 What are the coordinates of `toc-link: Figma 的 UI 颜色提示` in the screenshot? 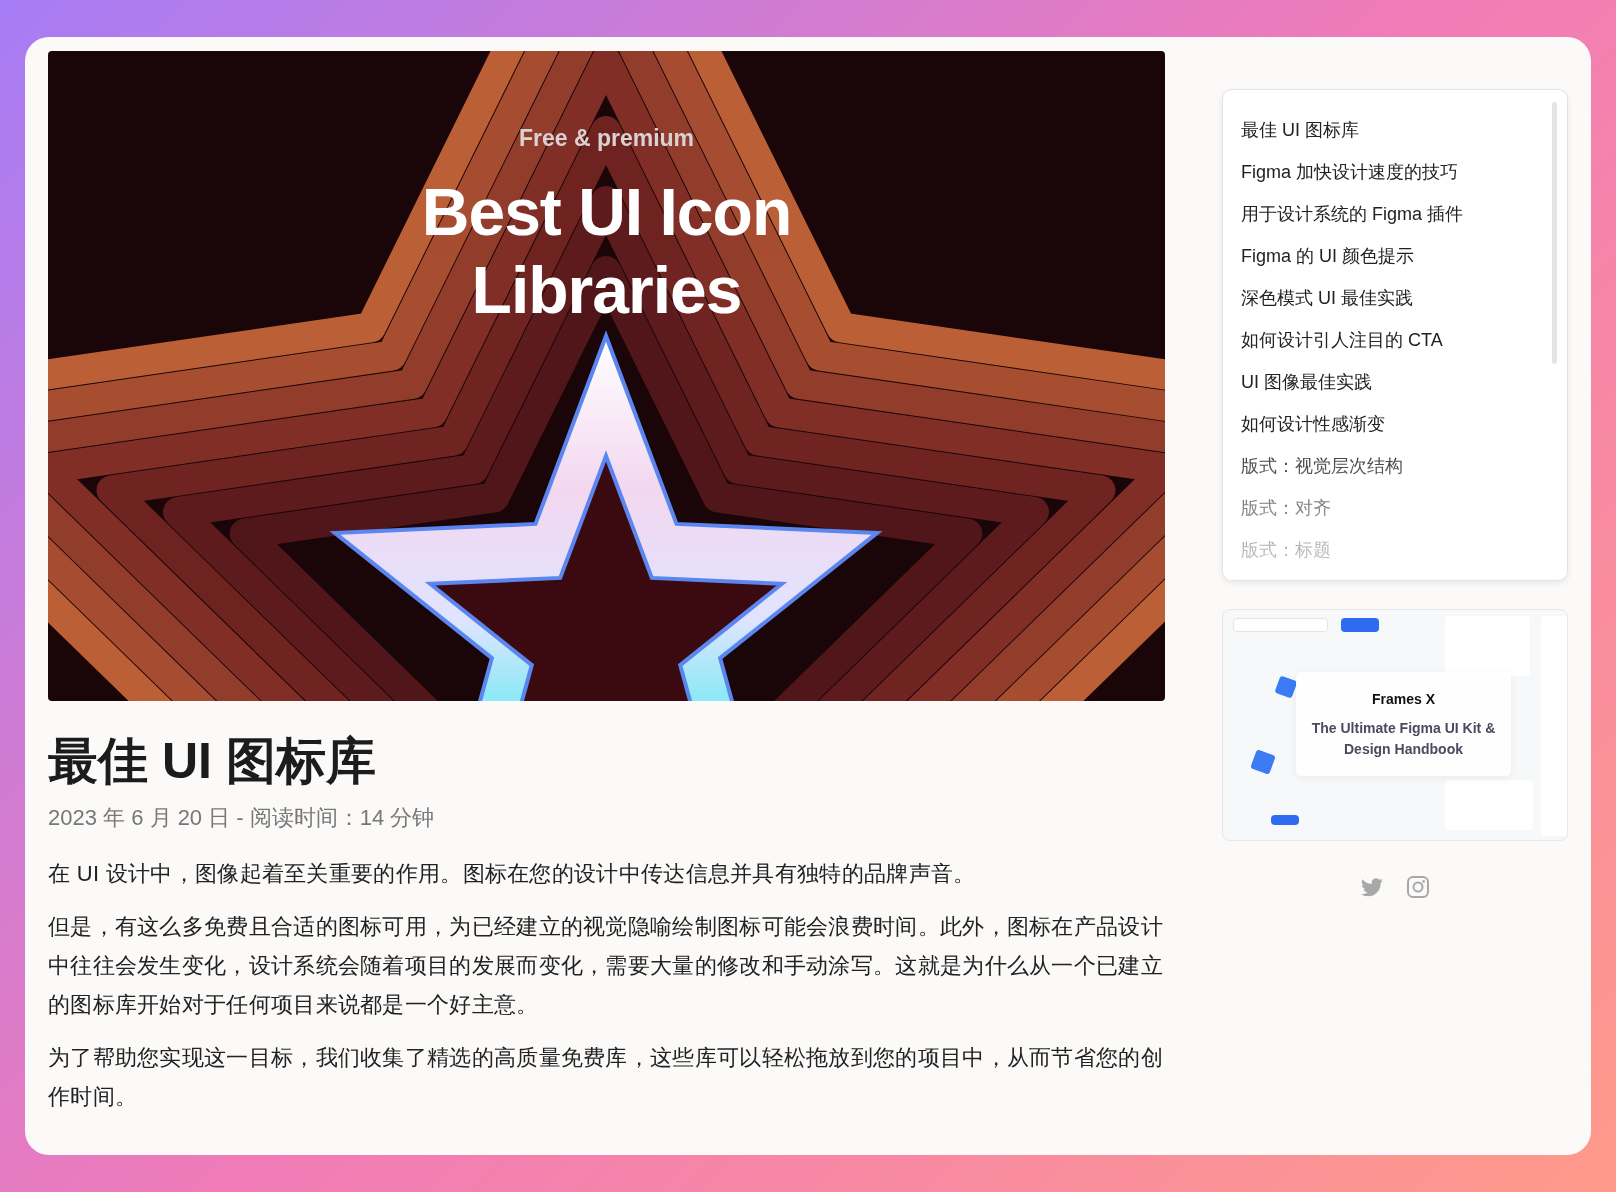 It's located at (1327, 256).